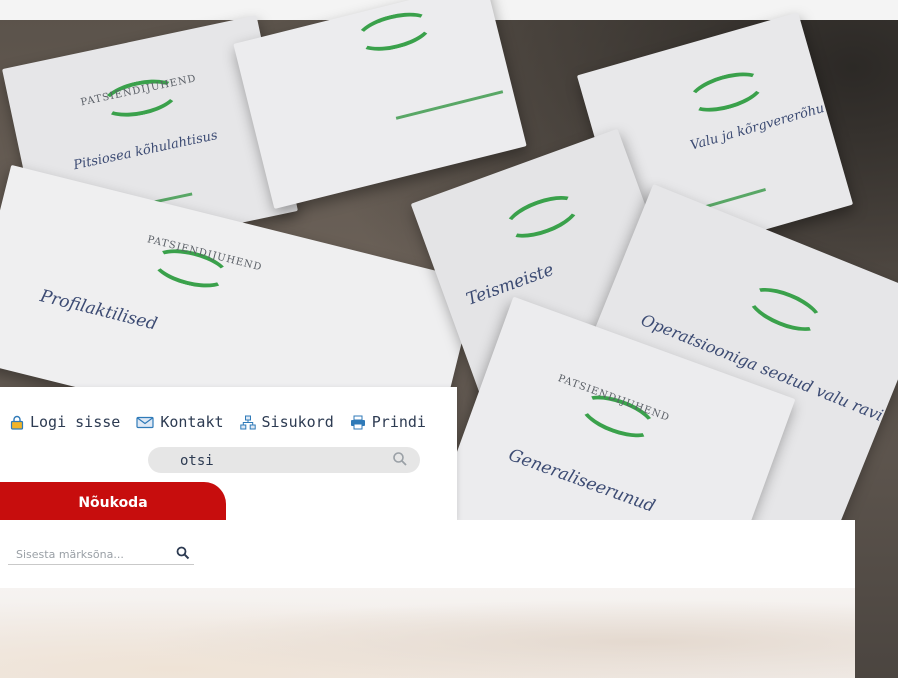 Image resolution: width=898 pixels, height=678 pixels. What do you see at coordinates (297, 422) in the screenshot?
I see `sitemap-link-label: Sisukord` at bounding box center [297, 422].